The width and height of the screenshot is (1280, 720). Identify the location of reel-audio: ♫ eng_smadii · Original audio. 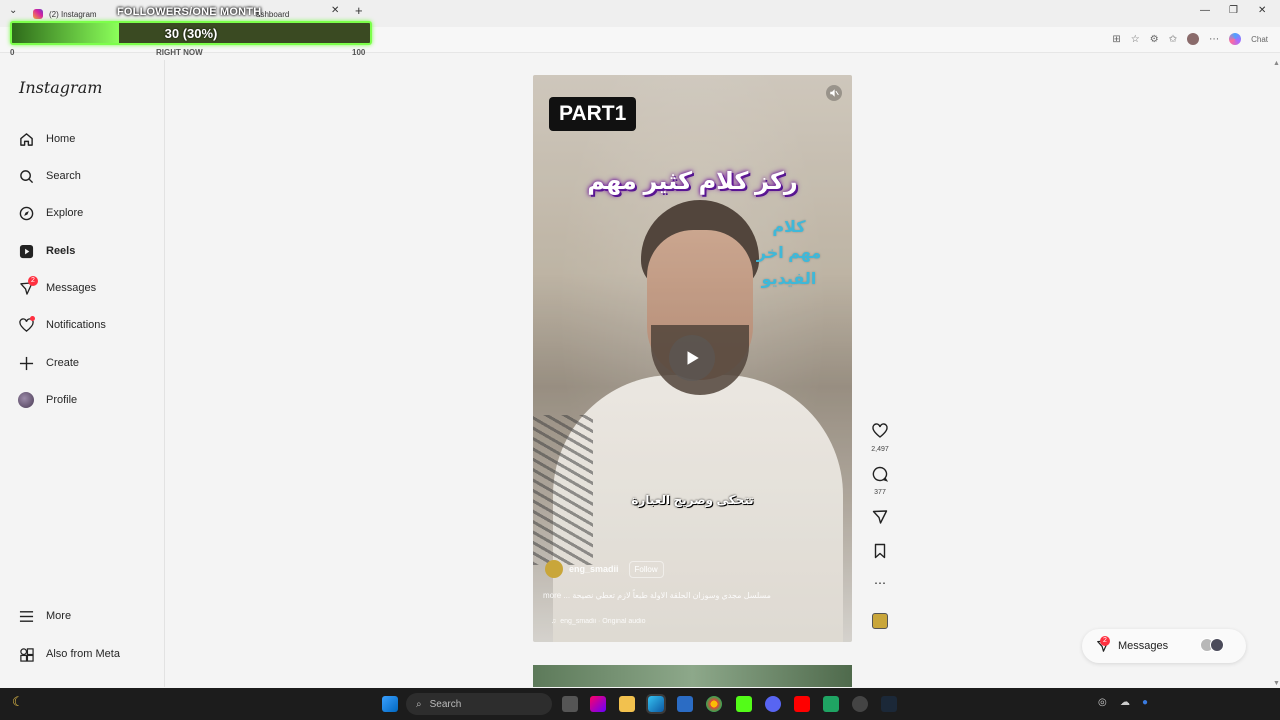
(598, 621).